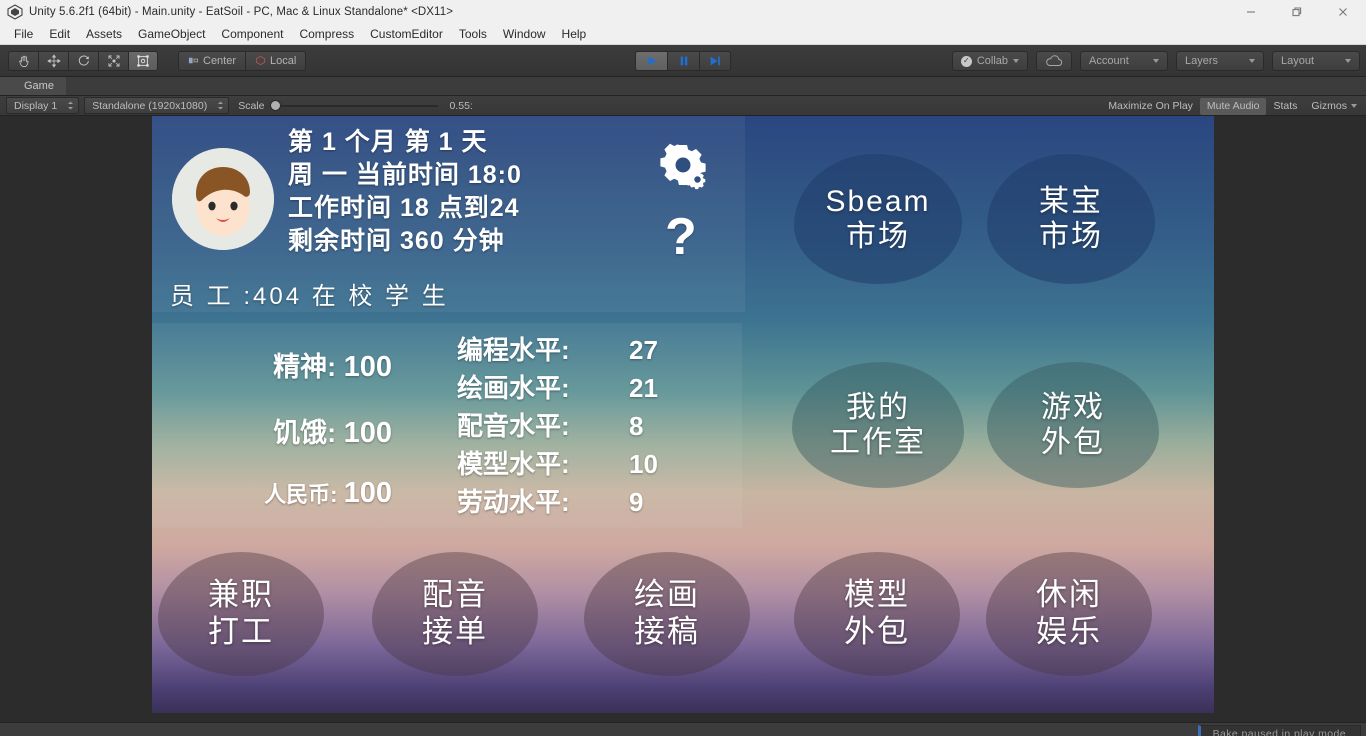 The width and height of the screenshot is (1366, 736). Describe the element at coordinates (1073, 425) in the screenshot. I see `game-outsourcing-button: 游戏 外包` at that location.